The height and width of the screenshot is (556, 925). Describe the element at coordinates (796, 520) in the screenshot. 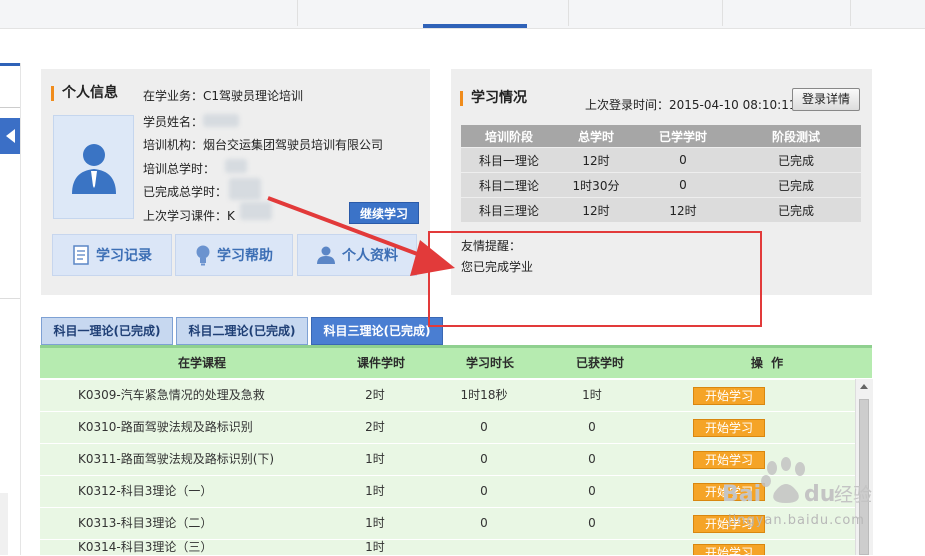

I see `watermark-url: jingyan.baidu.com` at that location.